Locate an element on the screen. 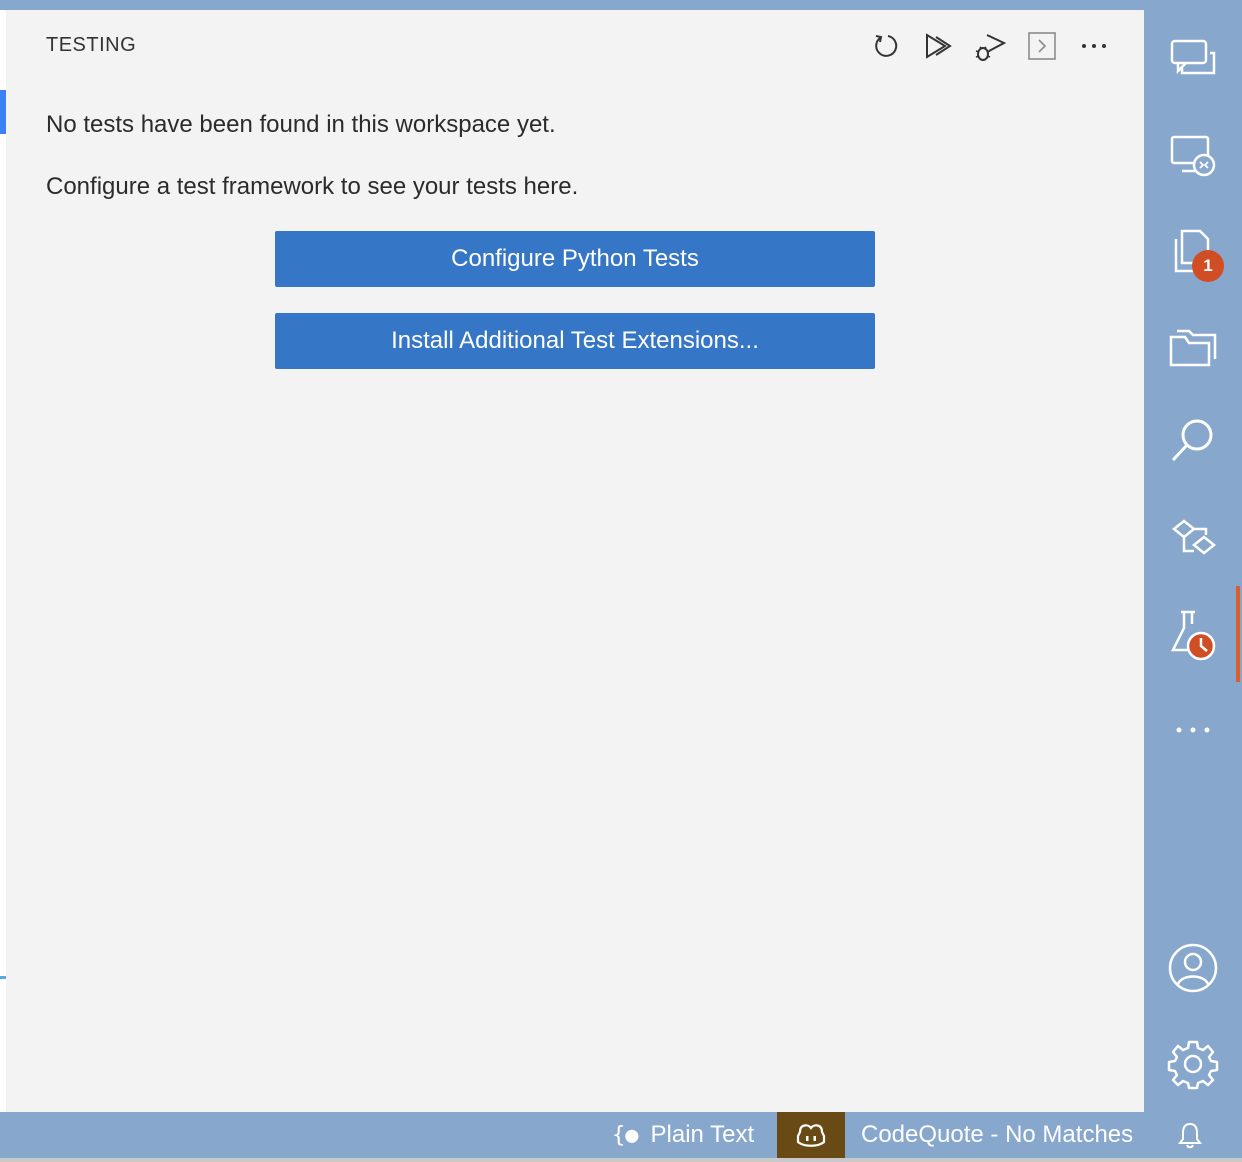  explorer-badge: 1 is located at coordinates (1208, 266).